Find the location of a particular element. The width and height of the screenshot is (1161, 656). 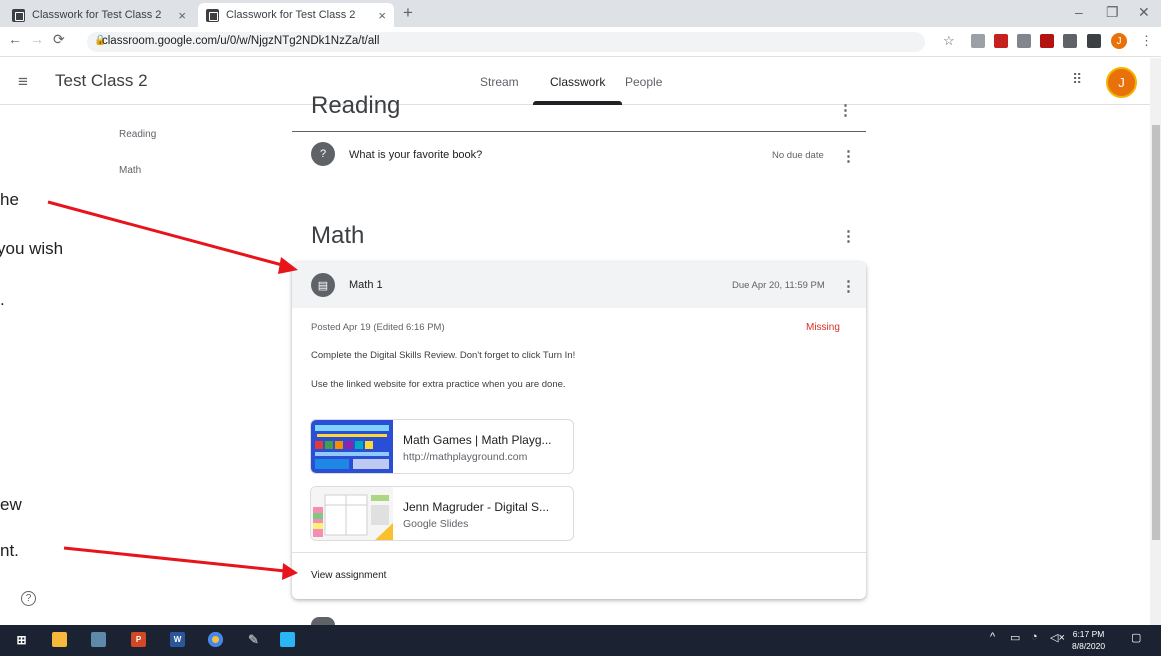

photos-icon is located at coordinates (287, 639).